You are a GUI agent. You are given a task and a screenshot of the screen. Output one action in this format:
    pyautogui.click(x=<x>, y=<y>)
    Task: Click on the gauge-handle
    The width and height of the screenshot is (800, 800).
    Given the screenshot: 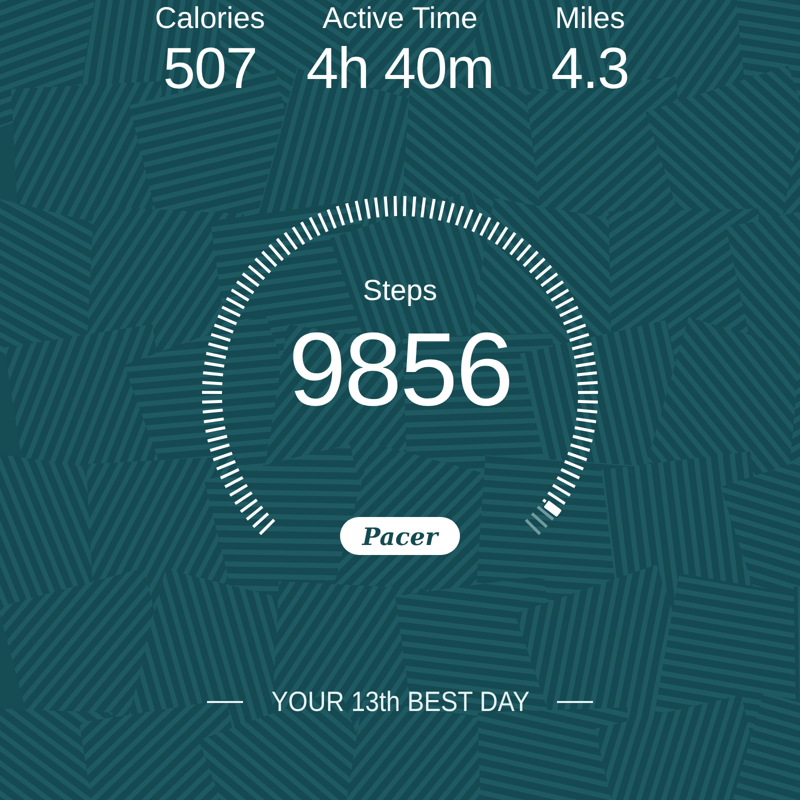 What is the action you would take?
    pyautogui.click(x=553, y=508)
    